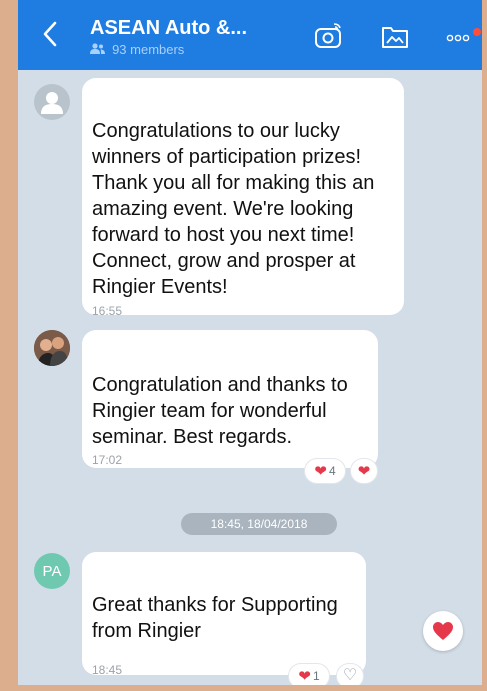 The height and width of the screenshot is (691, 487). Describe the element at coordinates (329, 38) in the screenshot. I see `camera-icon` at that location.